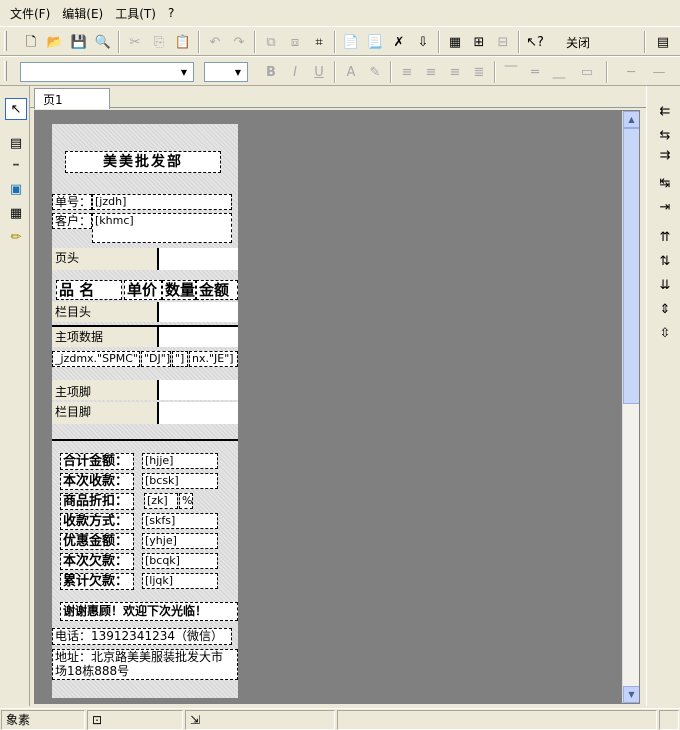 The image size is (680, 730). Describe the element at coordinates (97, 581) in the screenshot. I see `summary-label-total-debt: 累计欠款：` at that location.